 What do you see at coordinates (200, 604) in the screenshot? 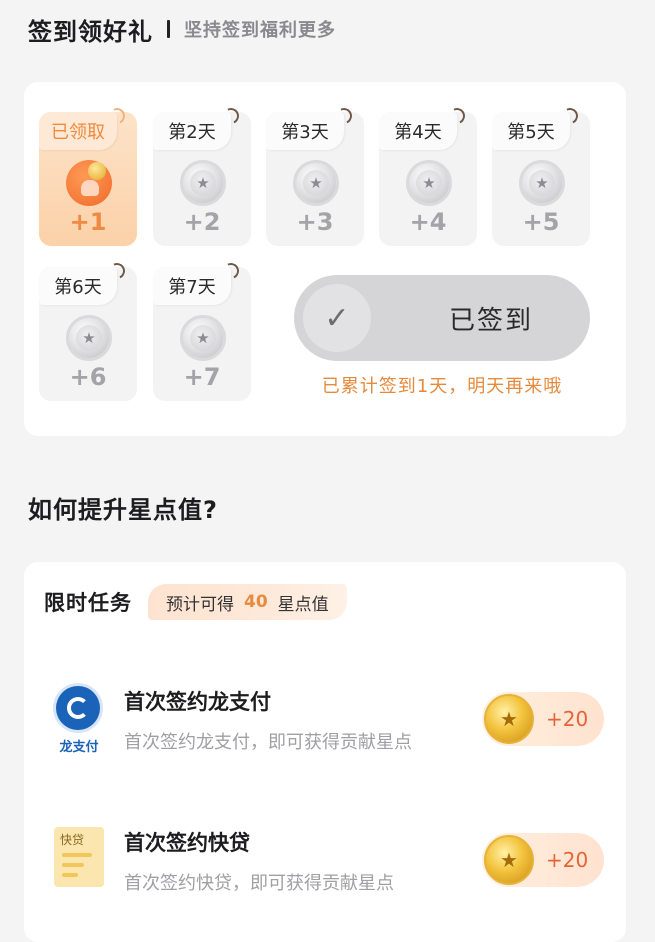
I see `estimate-prefix: 预计可得` at bounding box center [200, 604].